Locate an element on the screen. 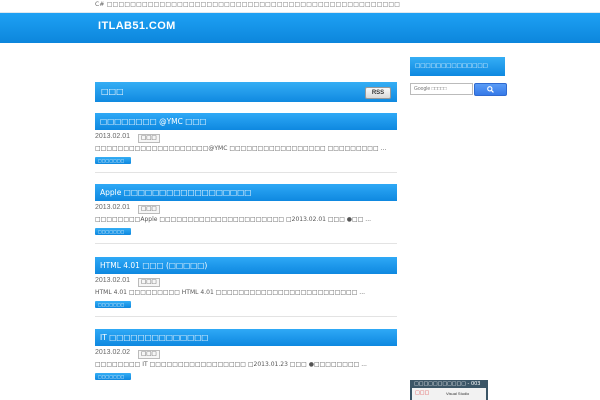 Image resolution: width=600 pixels, height=400 pixels. post-title-link: □□□□□□□□ @YMC □□□ is located at coordinates (153, 121).